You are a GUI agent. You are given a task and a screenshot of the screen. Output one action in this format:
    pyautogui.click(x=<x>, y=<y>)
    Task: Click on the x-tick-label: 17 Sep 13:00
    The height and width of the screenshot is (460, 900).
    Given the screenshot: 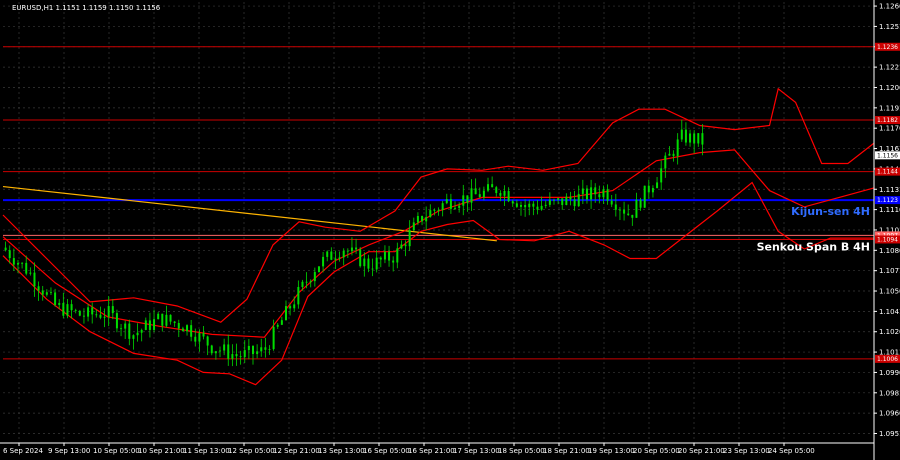 What is the action you would take?
    pyautogui.click(x=476, y=451)
    